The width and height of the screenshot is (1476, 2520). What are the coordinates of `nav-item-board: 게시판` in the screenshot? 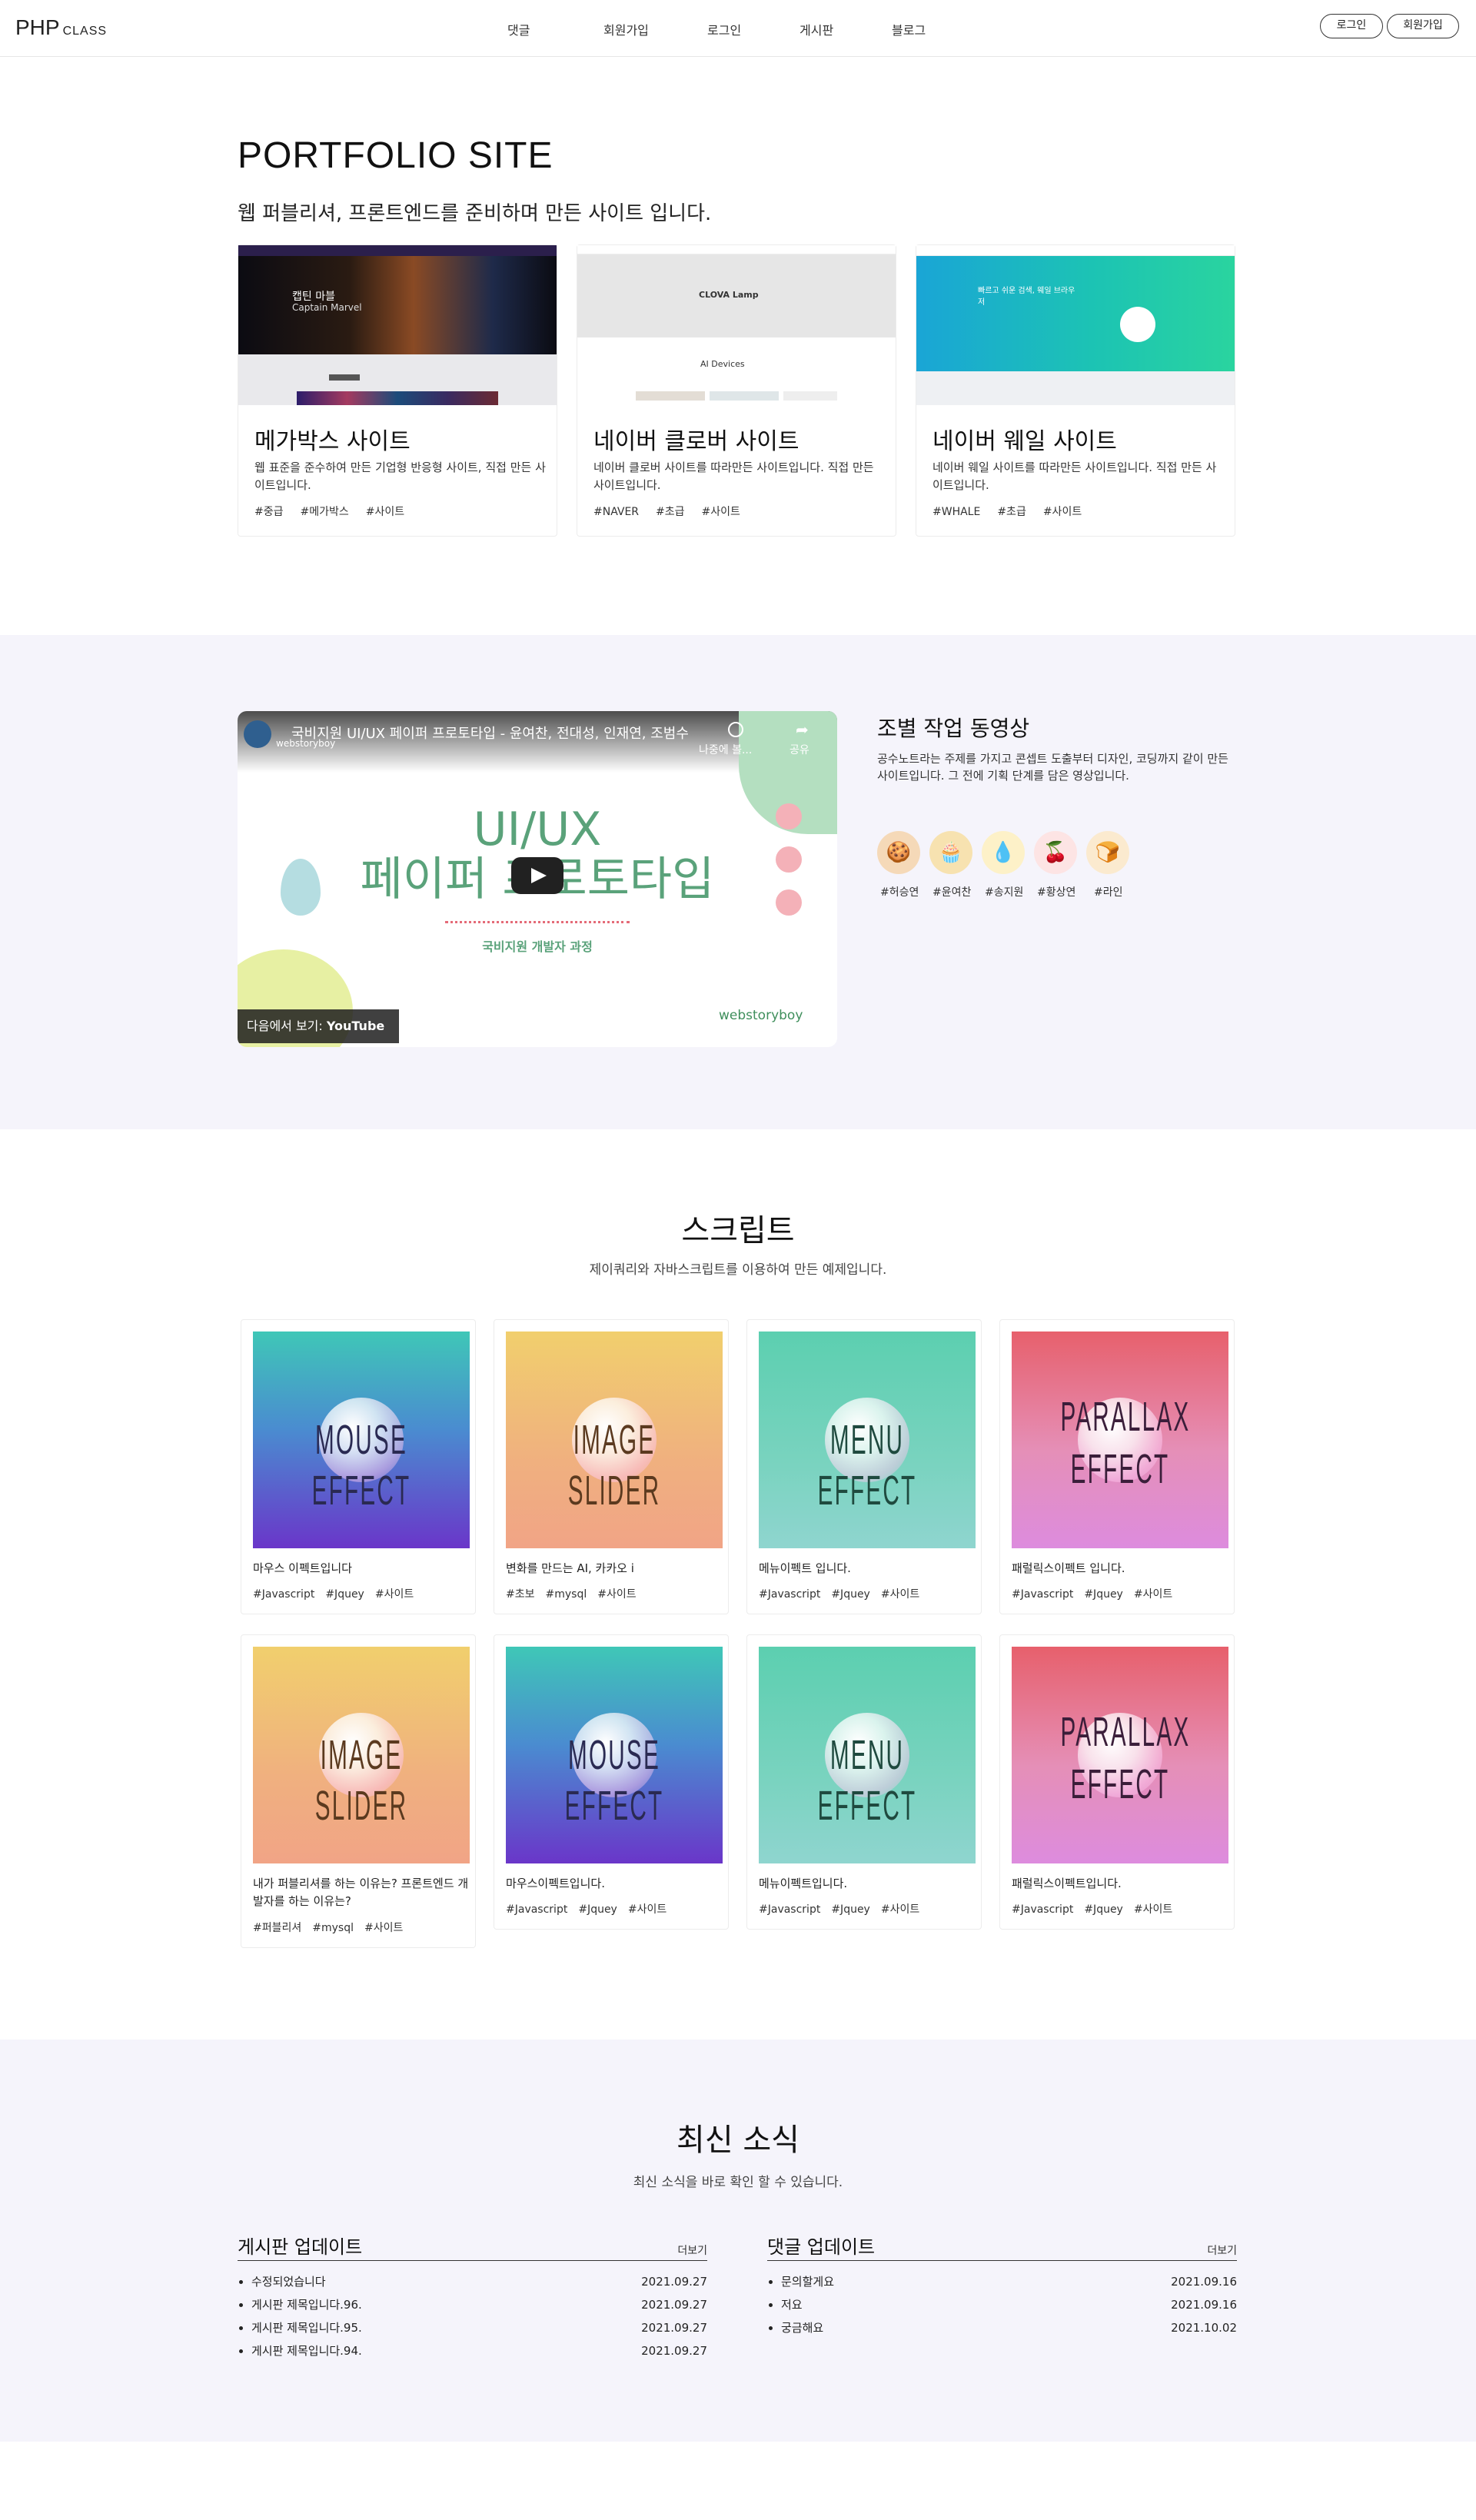 It's located at (846, 29).